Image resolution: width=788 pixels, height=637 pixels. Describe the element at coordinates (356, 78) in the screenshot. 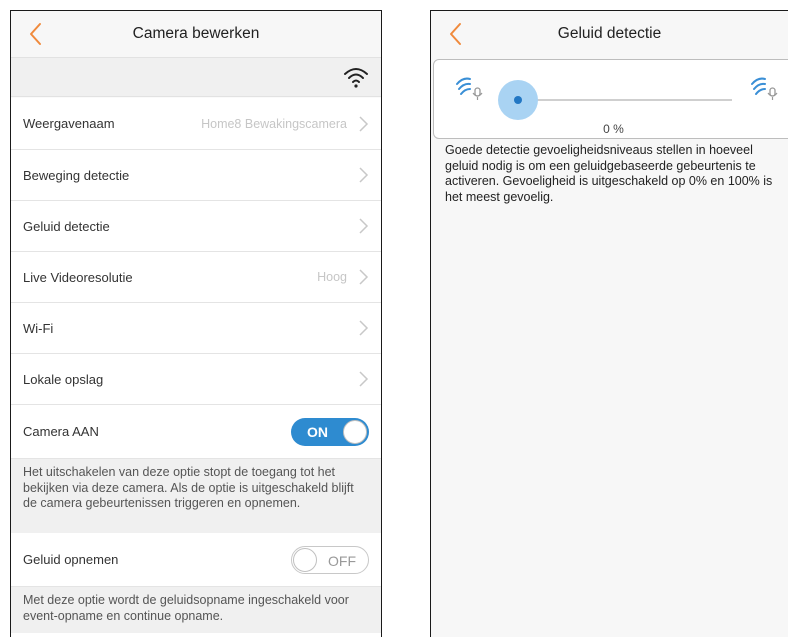

I see `wifi-icon` at that location.